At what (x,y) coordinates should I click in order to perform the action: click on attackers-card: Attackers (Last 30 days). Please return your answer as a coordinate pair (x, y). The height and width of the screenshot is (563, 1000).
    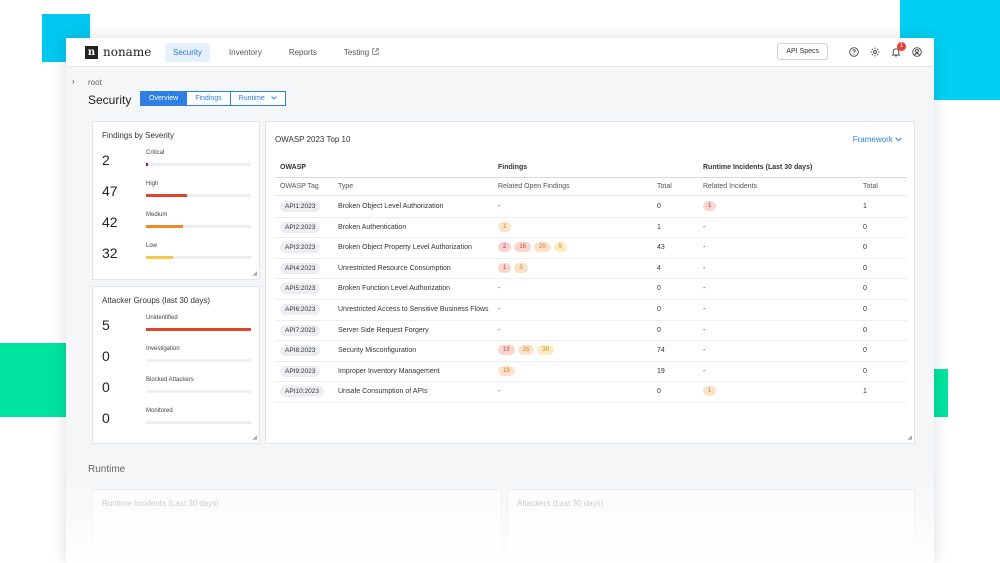
    Looking at the image, I should click on (711, 526).